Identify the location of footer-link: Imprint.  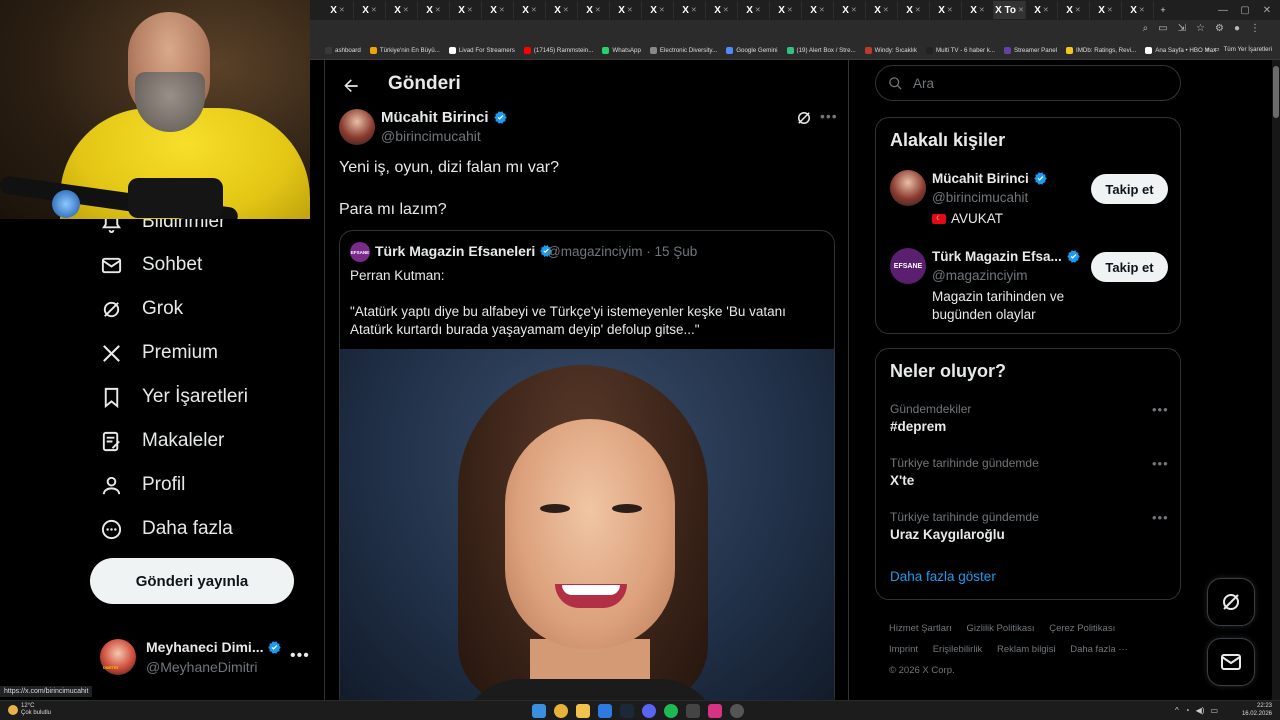
(903, 649).